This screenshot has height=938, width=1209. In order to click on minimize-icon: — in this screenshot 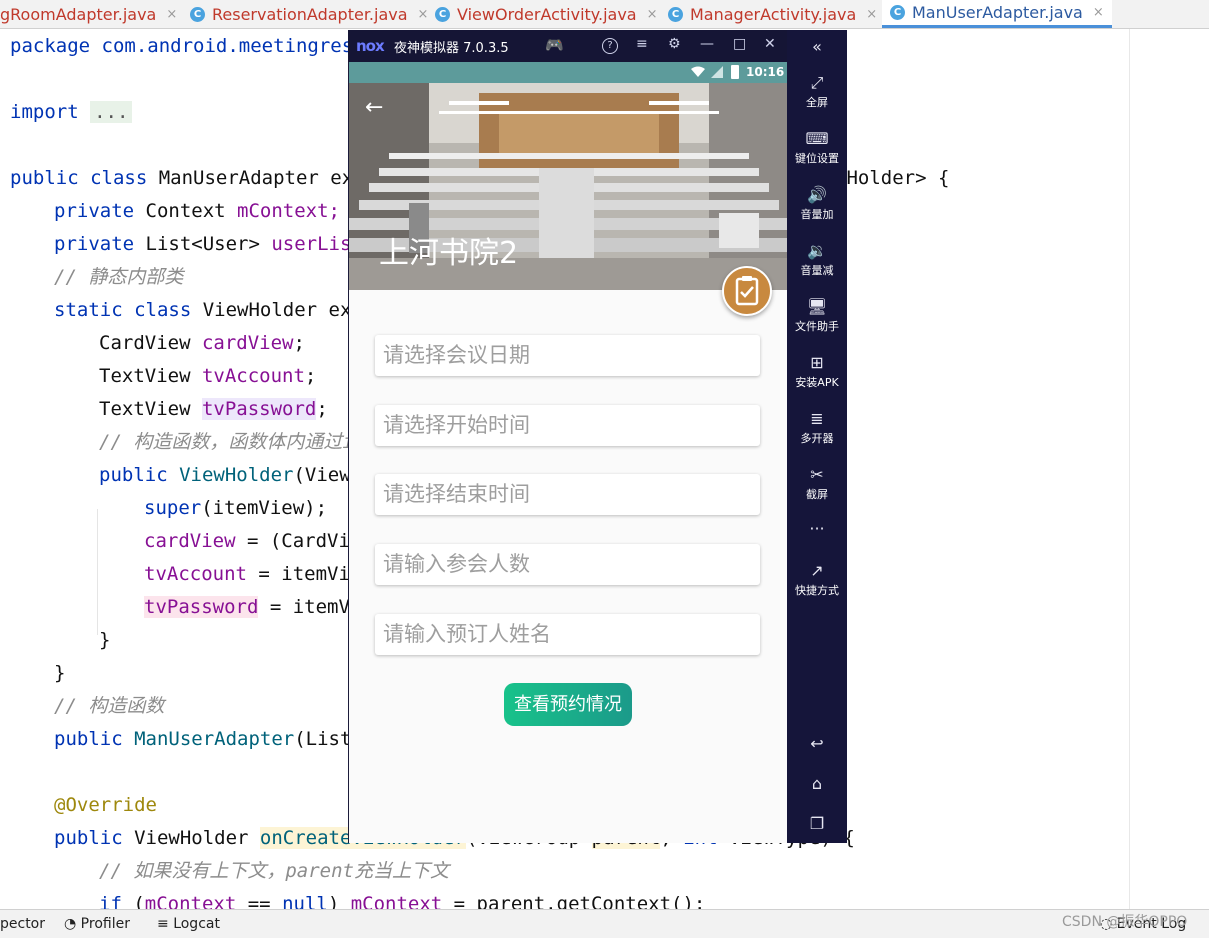, I will do `click(707, 44)`.